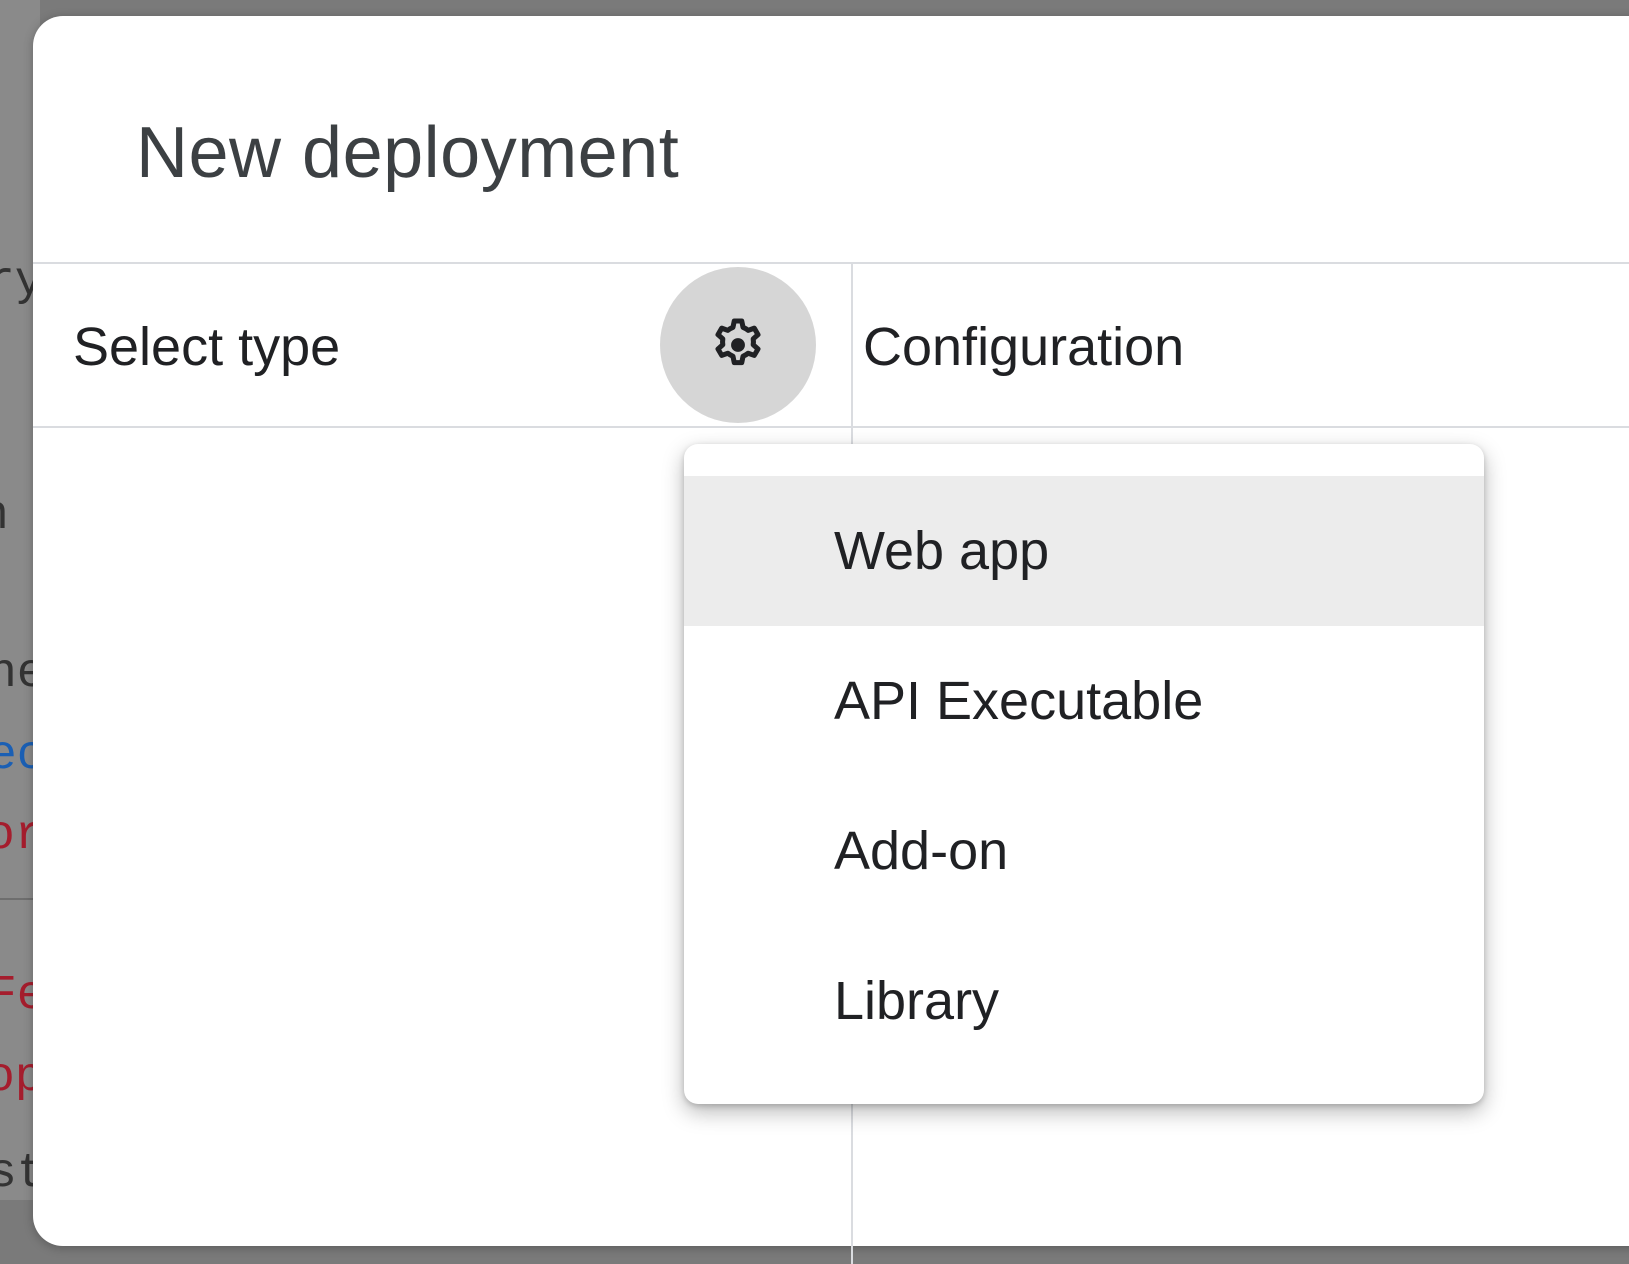 The width and height of the screenshot is (1629, 1264). Describe the element at coordinates (831, 427) in the screenshot. I see `header-divider-bottom` at that location.